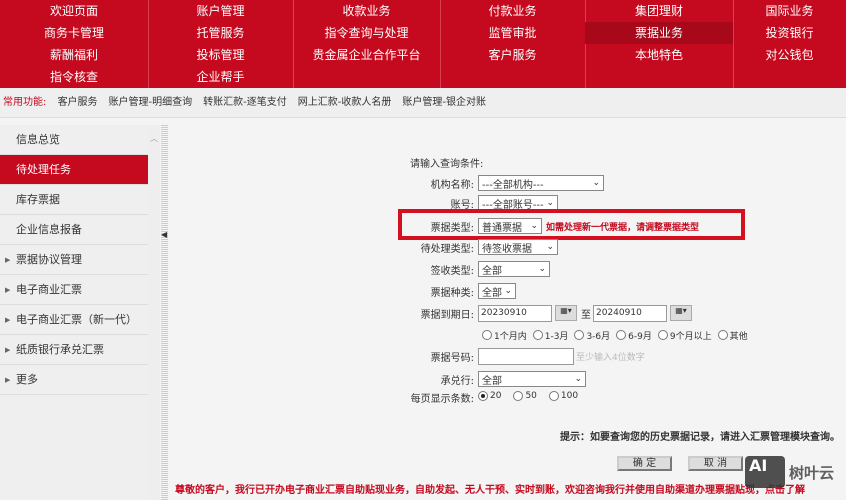 The image size is (846, 500). What do you see at coordinates (27, 379) in the screenshot?
I see `sidebar-item-label: 更多` at bounding box center [27, 379].